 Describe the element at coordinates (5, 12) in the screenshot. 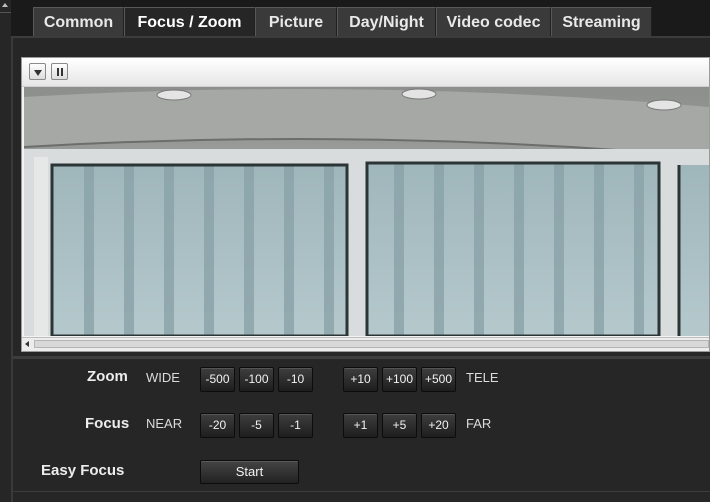

I see `scroll-divider` at that location.